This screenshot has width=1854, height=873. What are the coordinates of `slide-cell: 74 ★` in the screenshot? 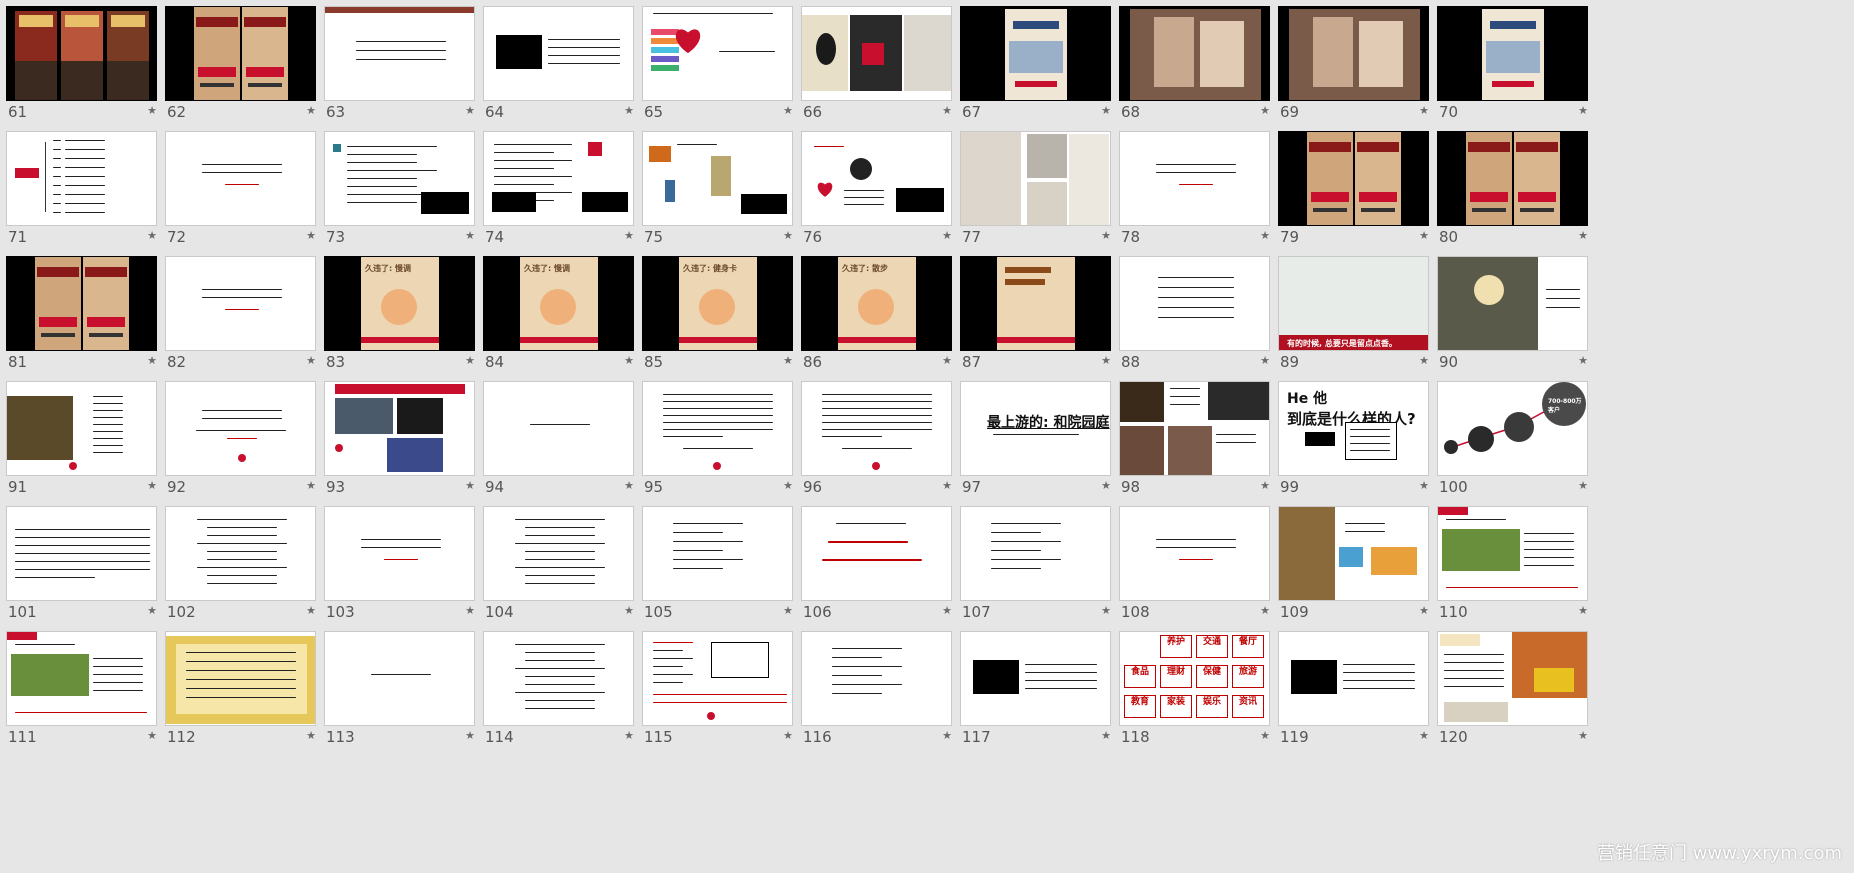 It's located at (555, 187).